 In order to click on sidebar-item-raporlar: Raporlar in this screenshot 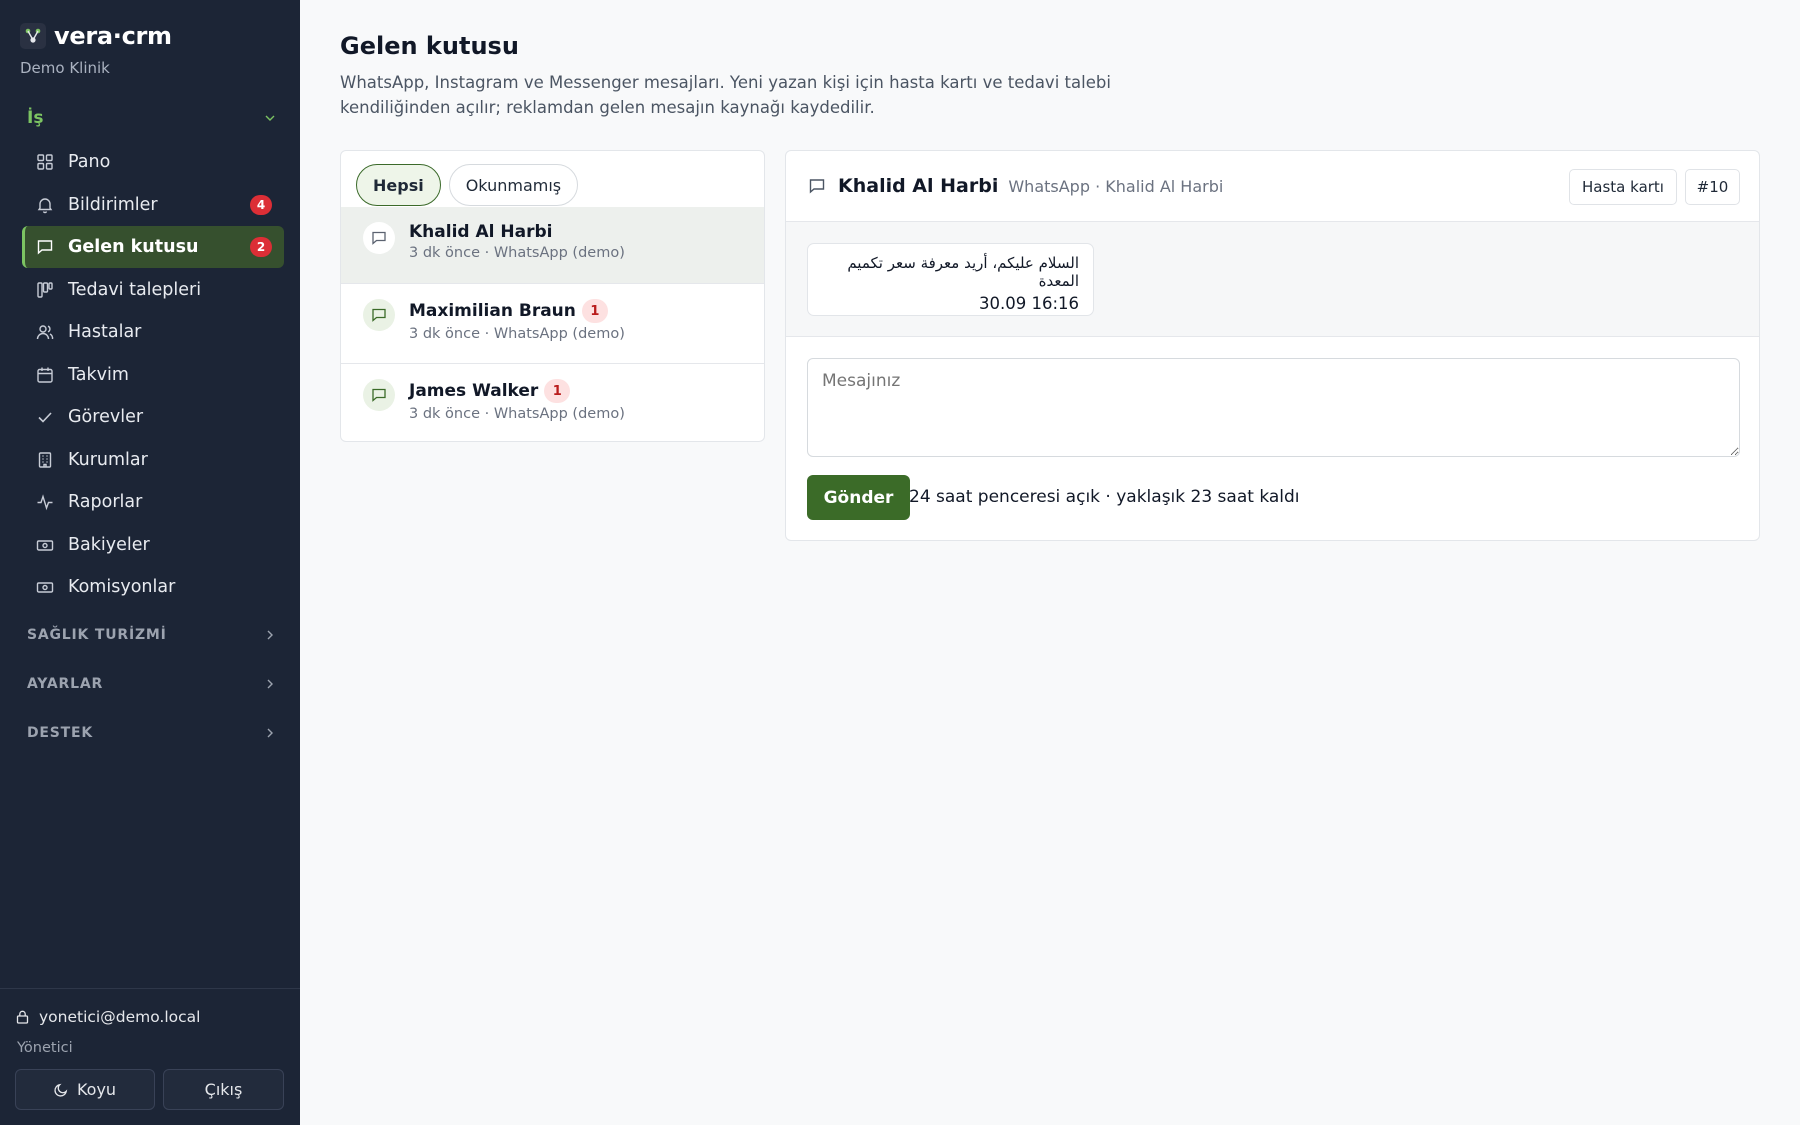, I will do `click(153, 502)`.